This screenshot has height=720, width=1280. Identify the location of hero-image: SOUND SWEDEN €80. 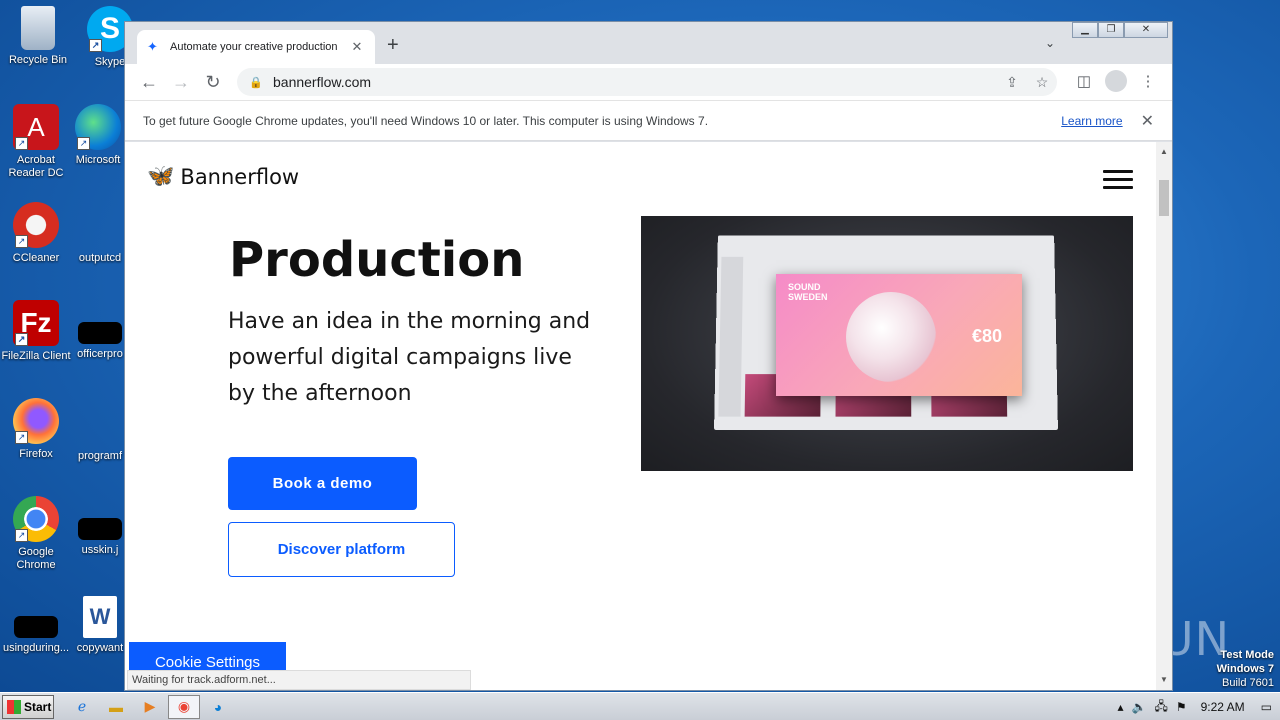
(887, 343).